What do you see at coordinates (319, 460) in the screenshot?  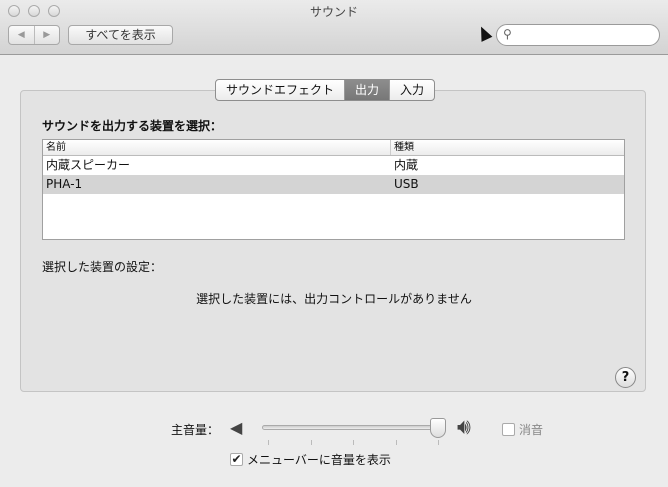 I see `show-volume-label: メニューバーに音量を表示` at bounding box center [319, 460].